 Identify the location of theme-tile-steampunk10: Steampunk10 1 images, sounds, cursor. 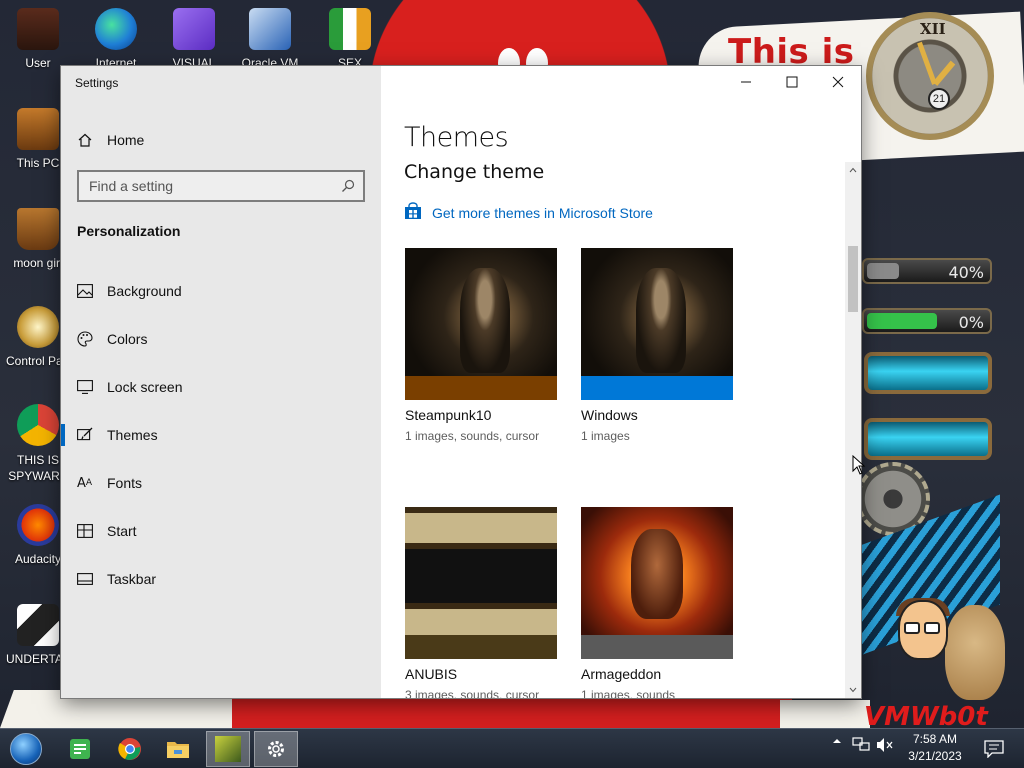
(482, 345).